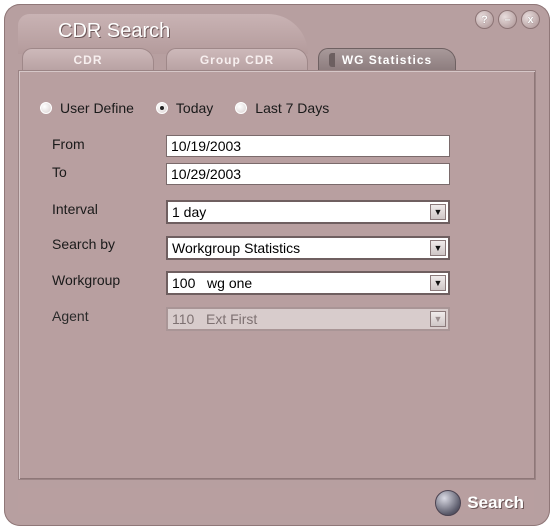  What do you see at coordinates (215, 319) in the screenshot?
I see `agent-value: 110 Ext First` at bounding box center [215, 319].